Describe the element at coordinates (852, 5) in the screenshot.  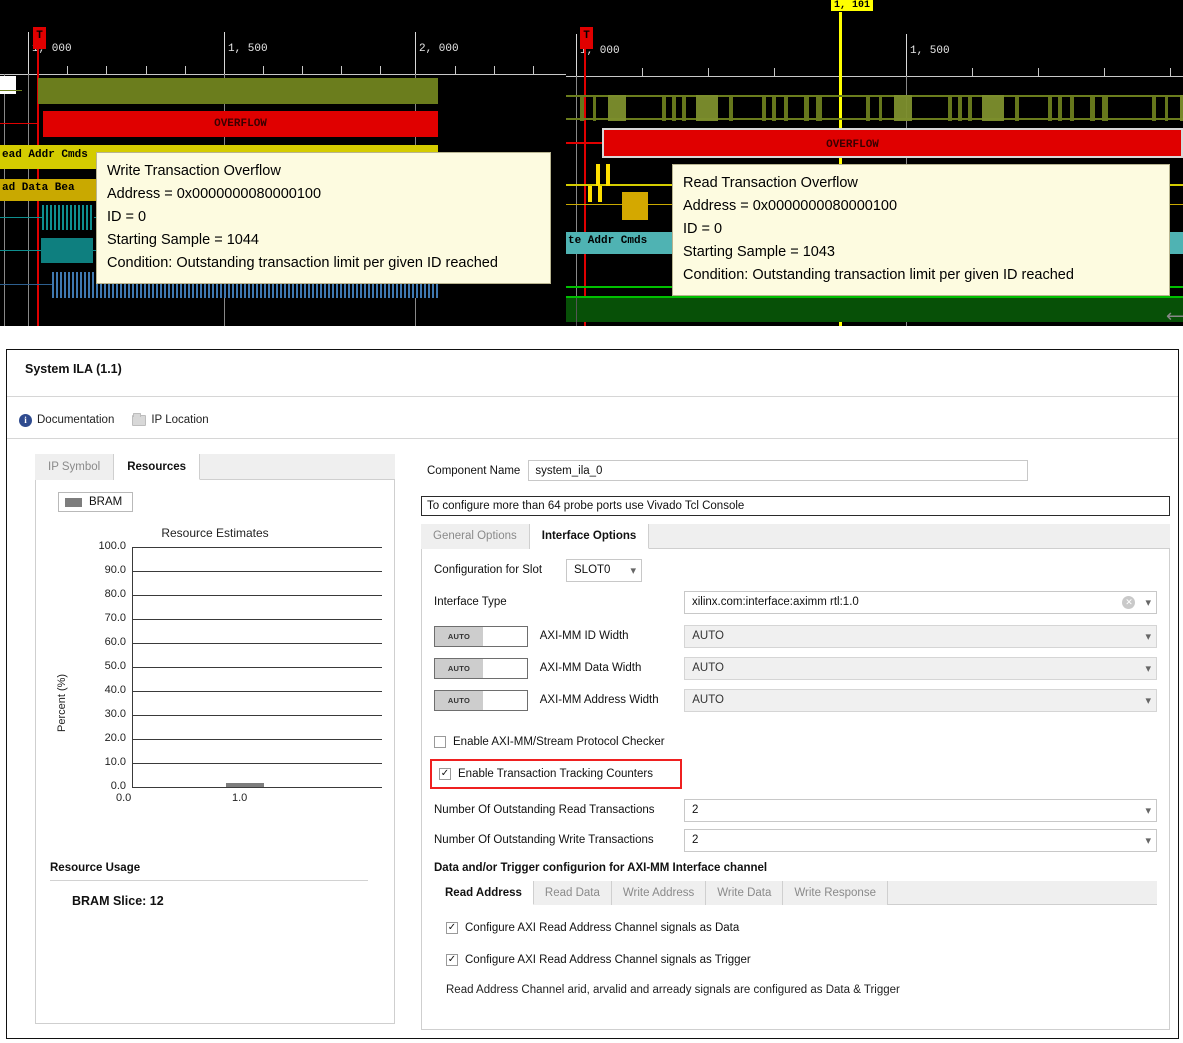
I see `sample-marker-label: 1, 101` at that location.